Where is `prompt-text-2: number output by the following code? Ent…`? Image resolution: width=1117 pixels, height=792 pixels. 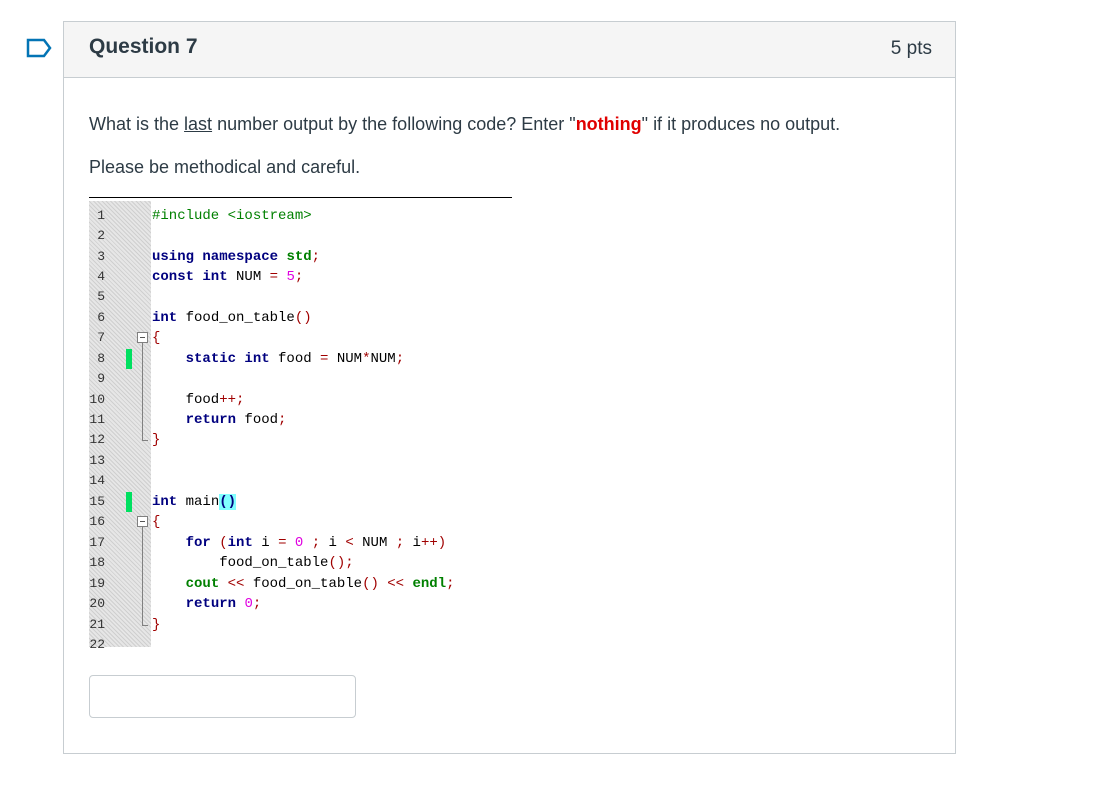 prompt-text-2: number output by the following code? Ent… is located at coordinates (394, 124).